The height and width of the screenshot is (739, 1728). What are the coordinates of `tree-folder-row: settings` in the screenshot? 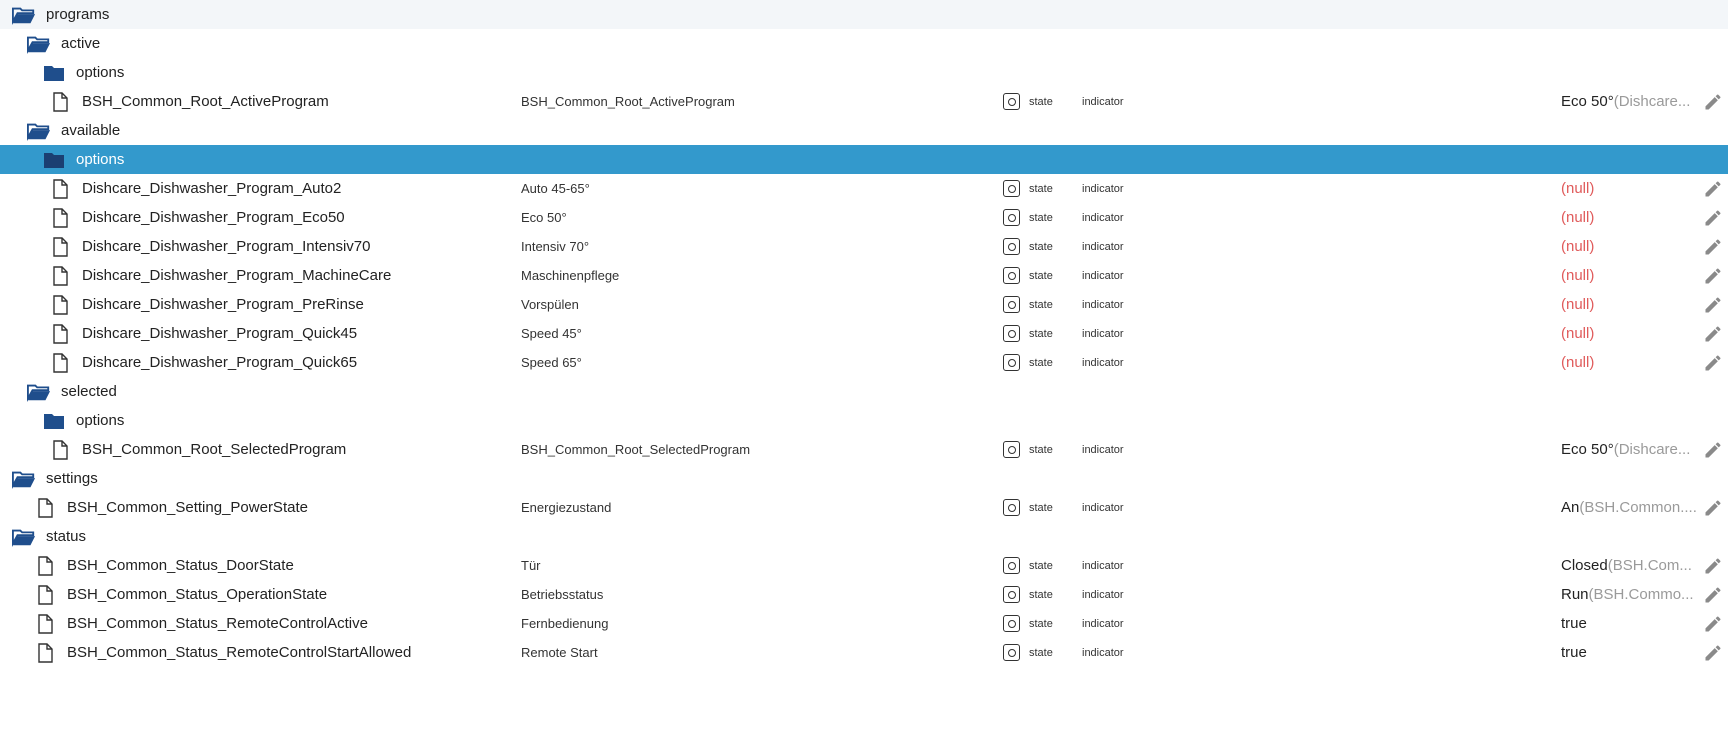 It's located at (864, 478).